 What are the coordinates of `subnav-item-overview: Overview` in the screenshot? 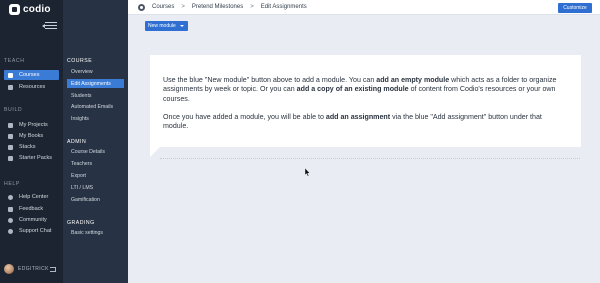 It's located at (95, 71).